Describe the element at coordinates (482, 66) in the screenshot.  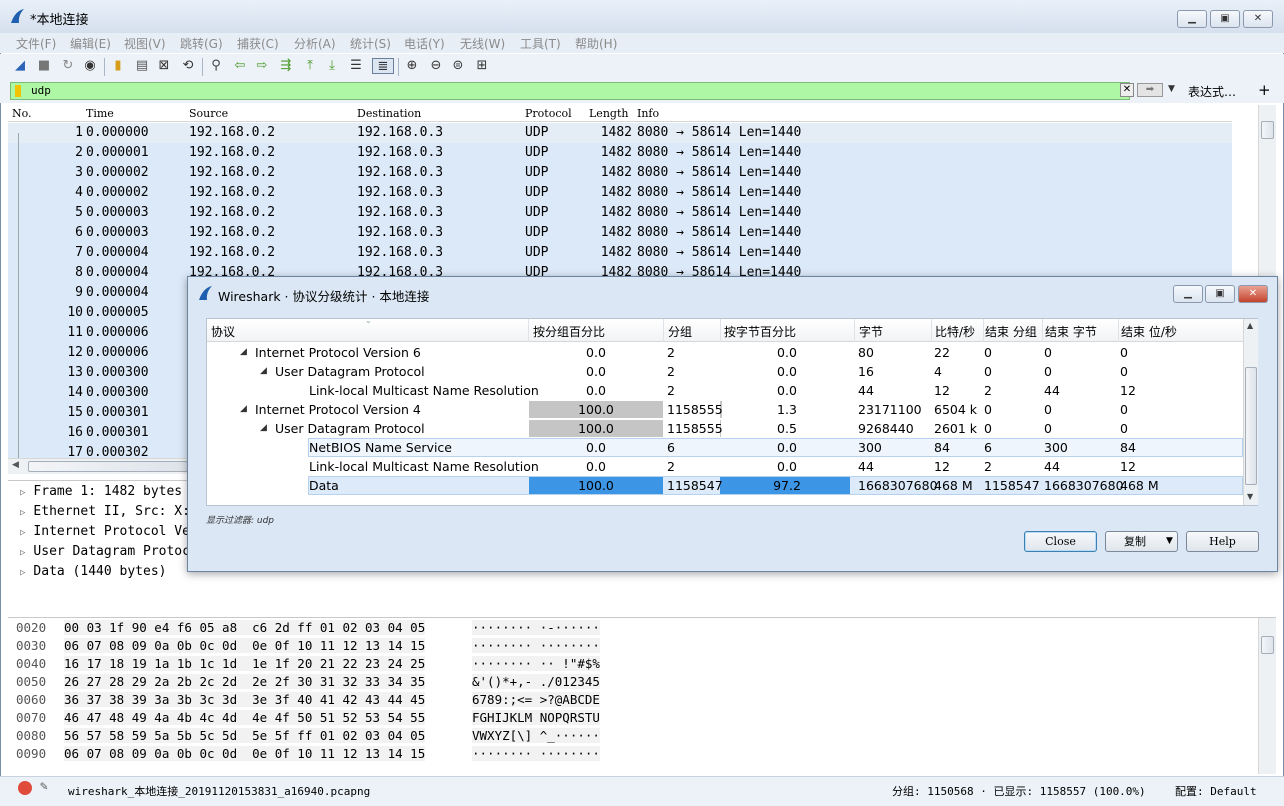
I see `resize-columns-icon: ⊞` at that location.